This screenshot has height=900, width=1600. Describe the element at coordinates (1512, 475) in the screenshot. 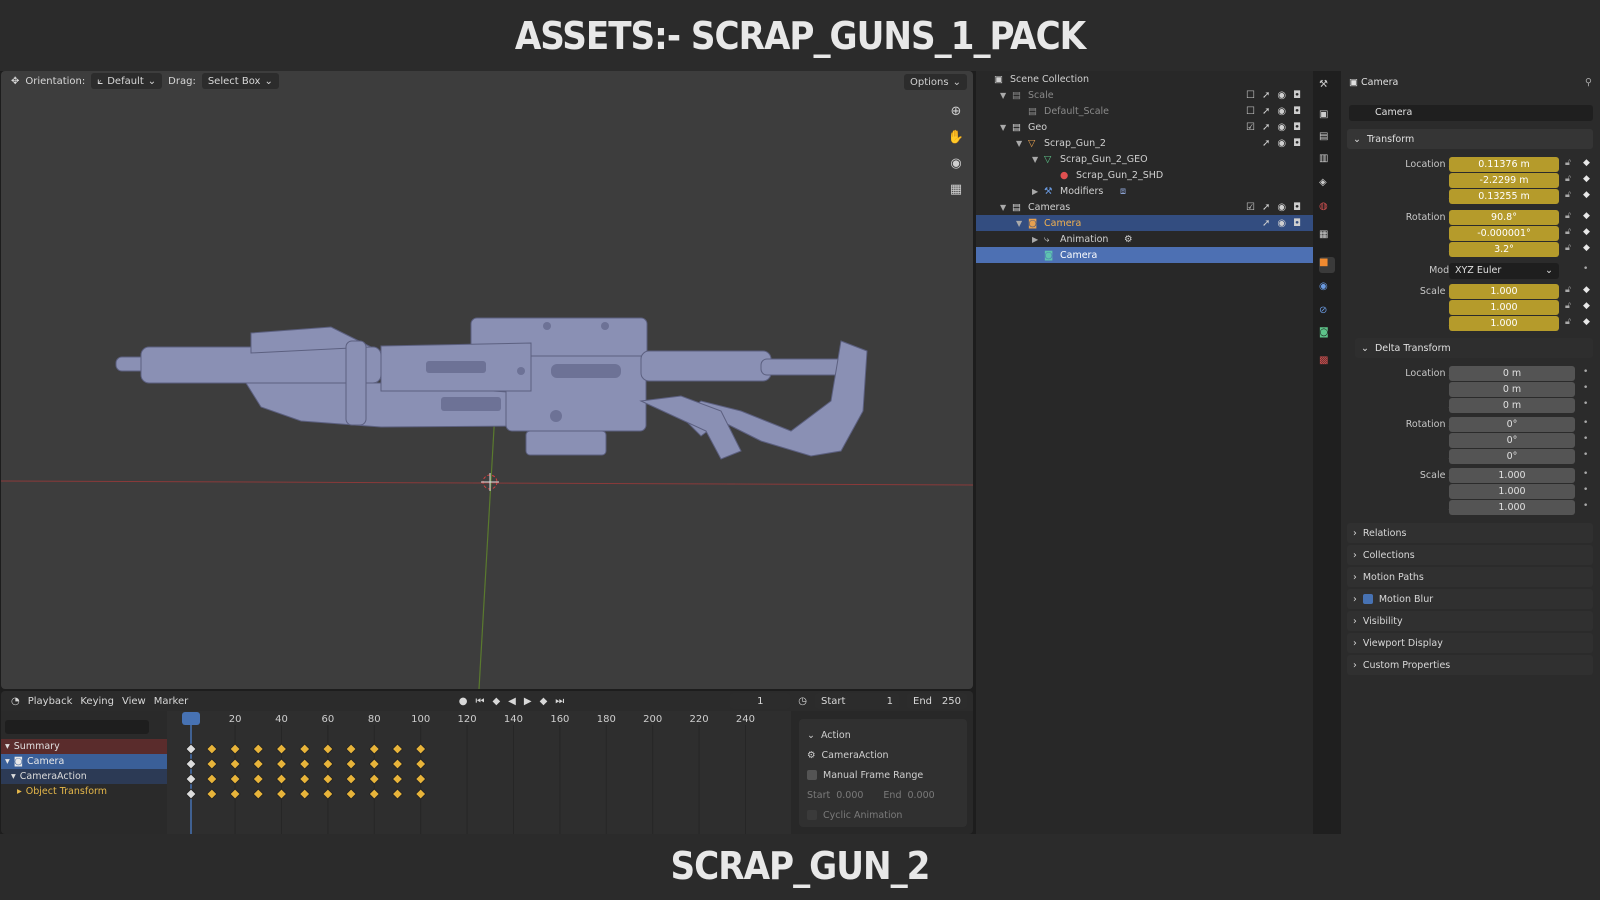

I see `delta-scale-x-field: 1.000` at that location.